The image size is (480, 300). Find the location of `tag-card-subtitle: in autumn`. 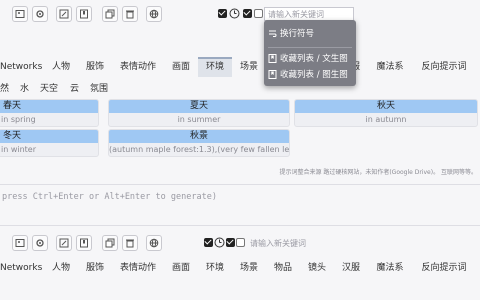

tag-card-subtitle: in autumn is located at coordinates (386, 119).